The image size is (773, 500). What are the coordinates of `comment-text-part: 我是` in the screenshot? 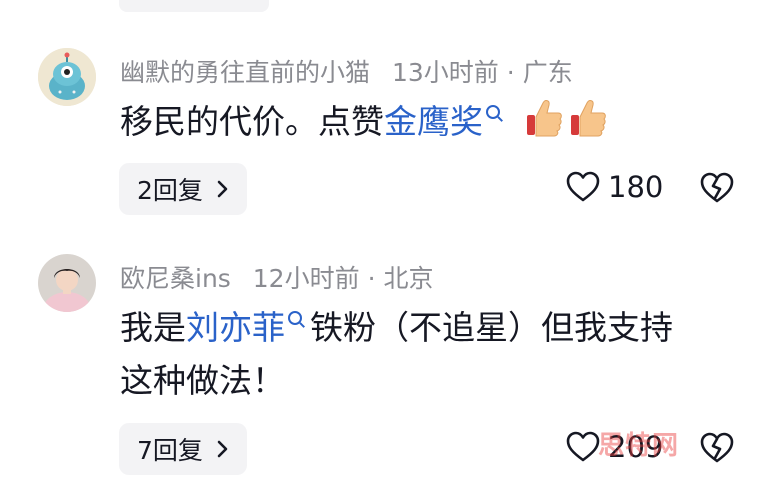 It's located at (153, 327).